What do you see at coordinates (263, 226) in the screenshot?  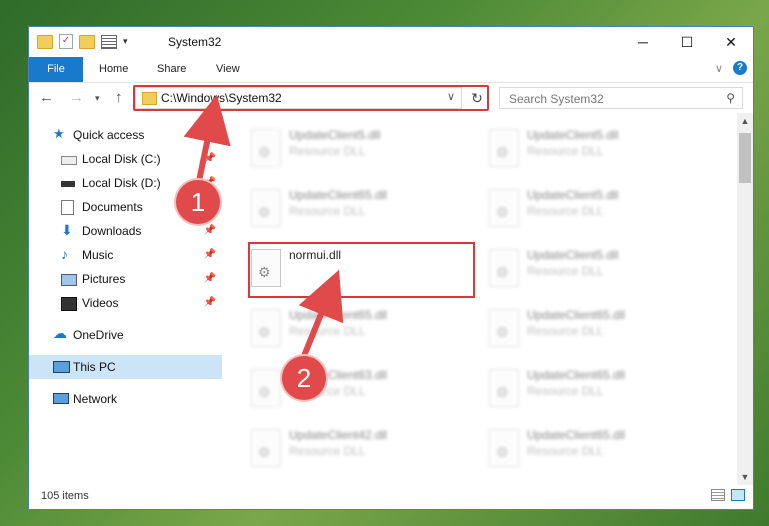 I see `annotation-arrows` at bounding box center [263, 226].